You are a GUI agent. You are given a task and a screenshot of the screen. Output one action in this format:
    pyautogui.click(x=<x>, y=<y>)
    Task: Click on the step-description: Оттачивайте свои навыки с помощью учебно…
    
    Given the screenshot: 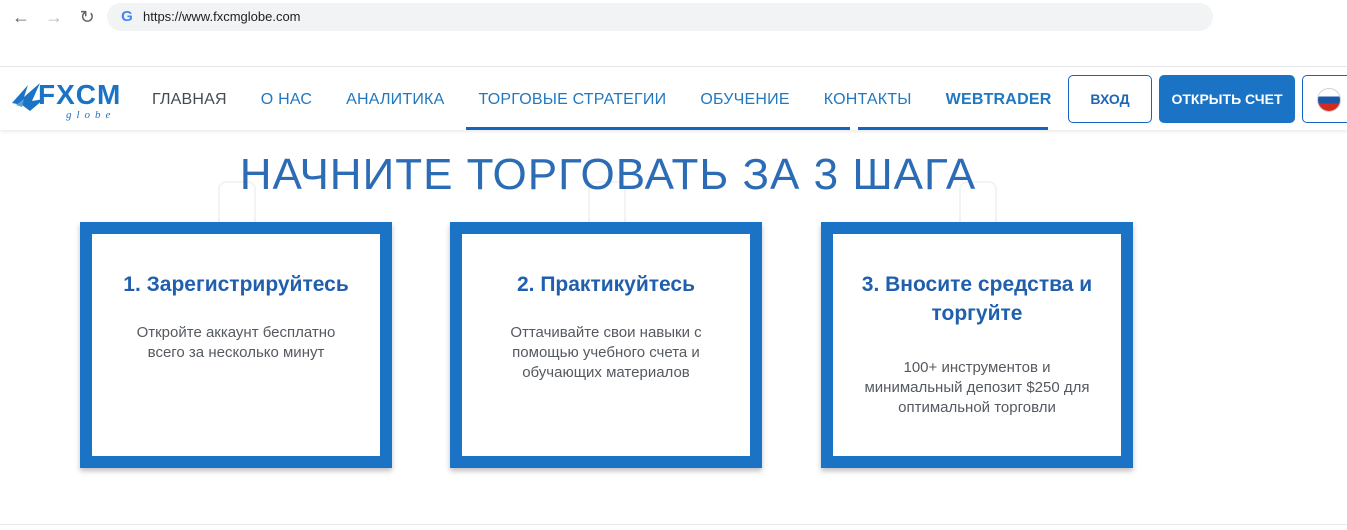 What is the action you would take?
    pyautogui.click(x=606, y=352)
    